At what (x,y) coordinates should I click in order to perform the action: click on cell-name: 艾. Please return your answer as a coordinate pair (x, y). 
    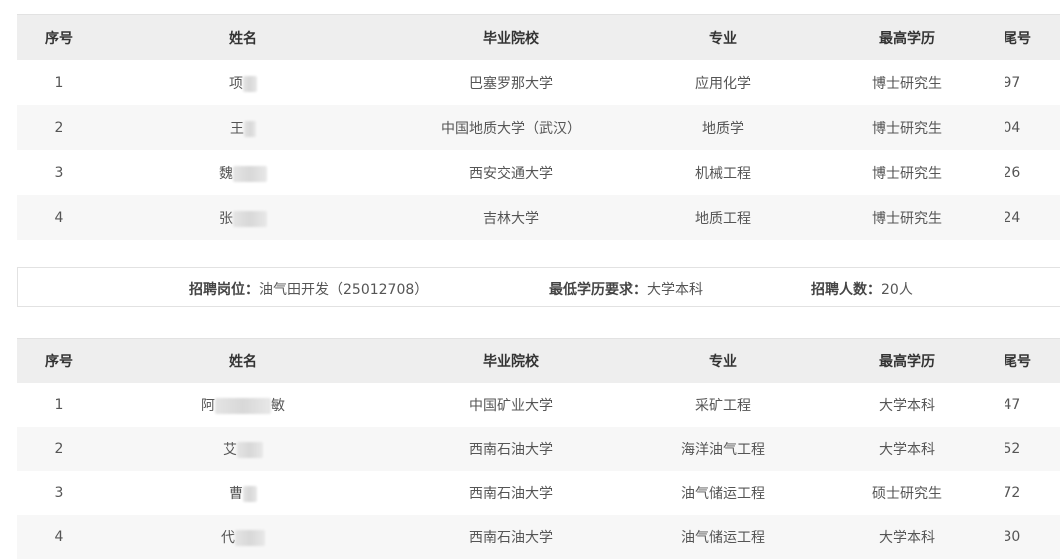
    Looking at the image, I should click on (243, 449).